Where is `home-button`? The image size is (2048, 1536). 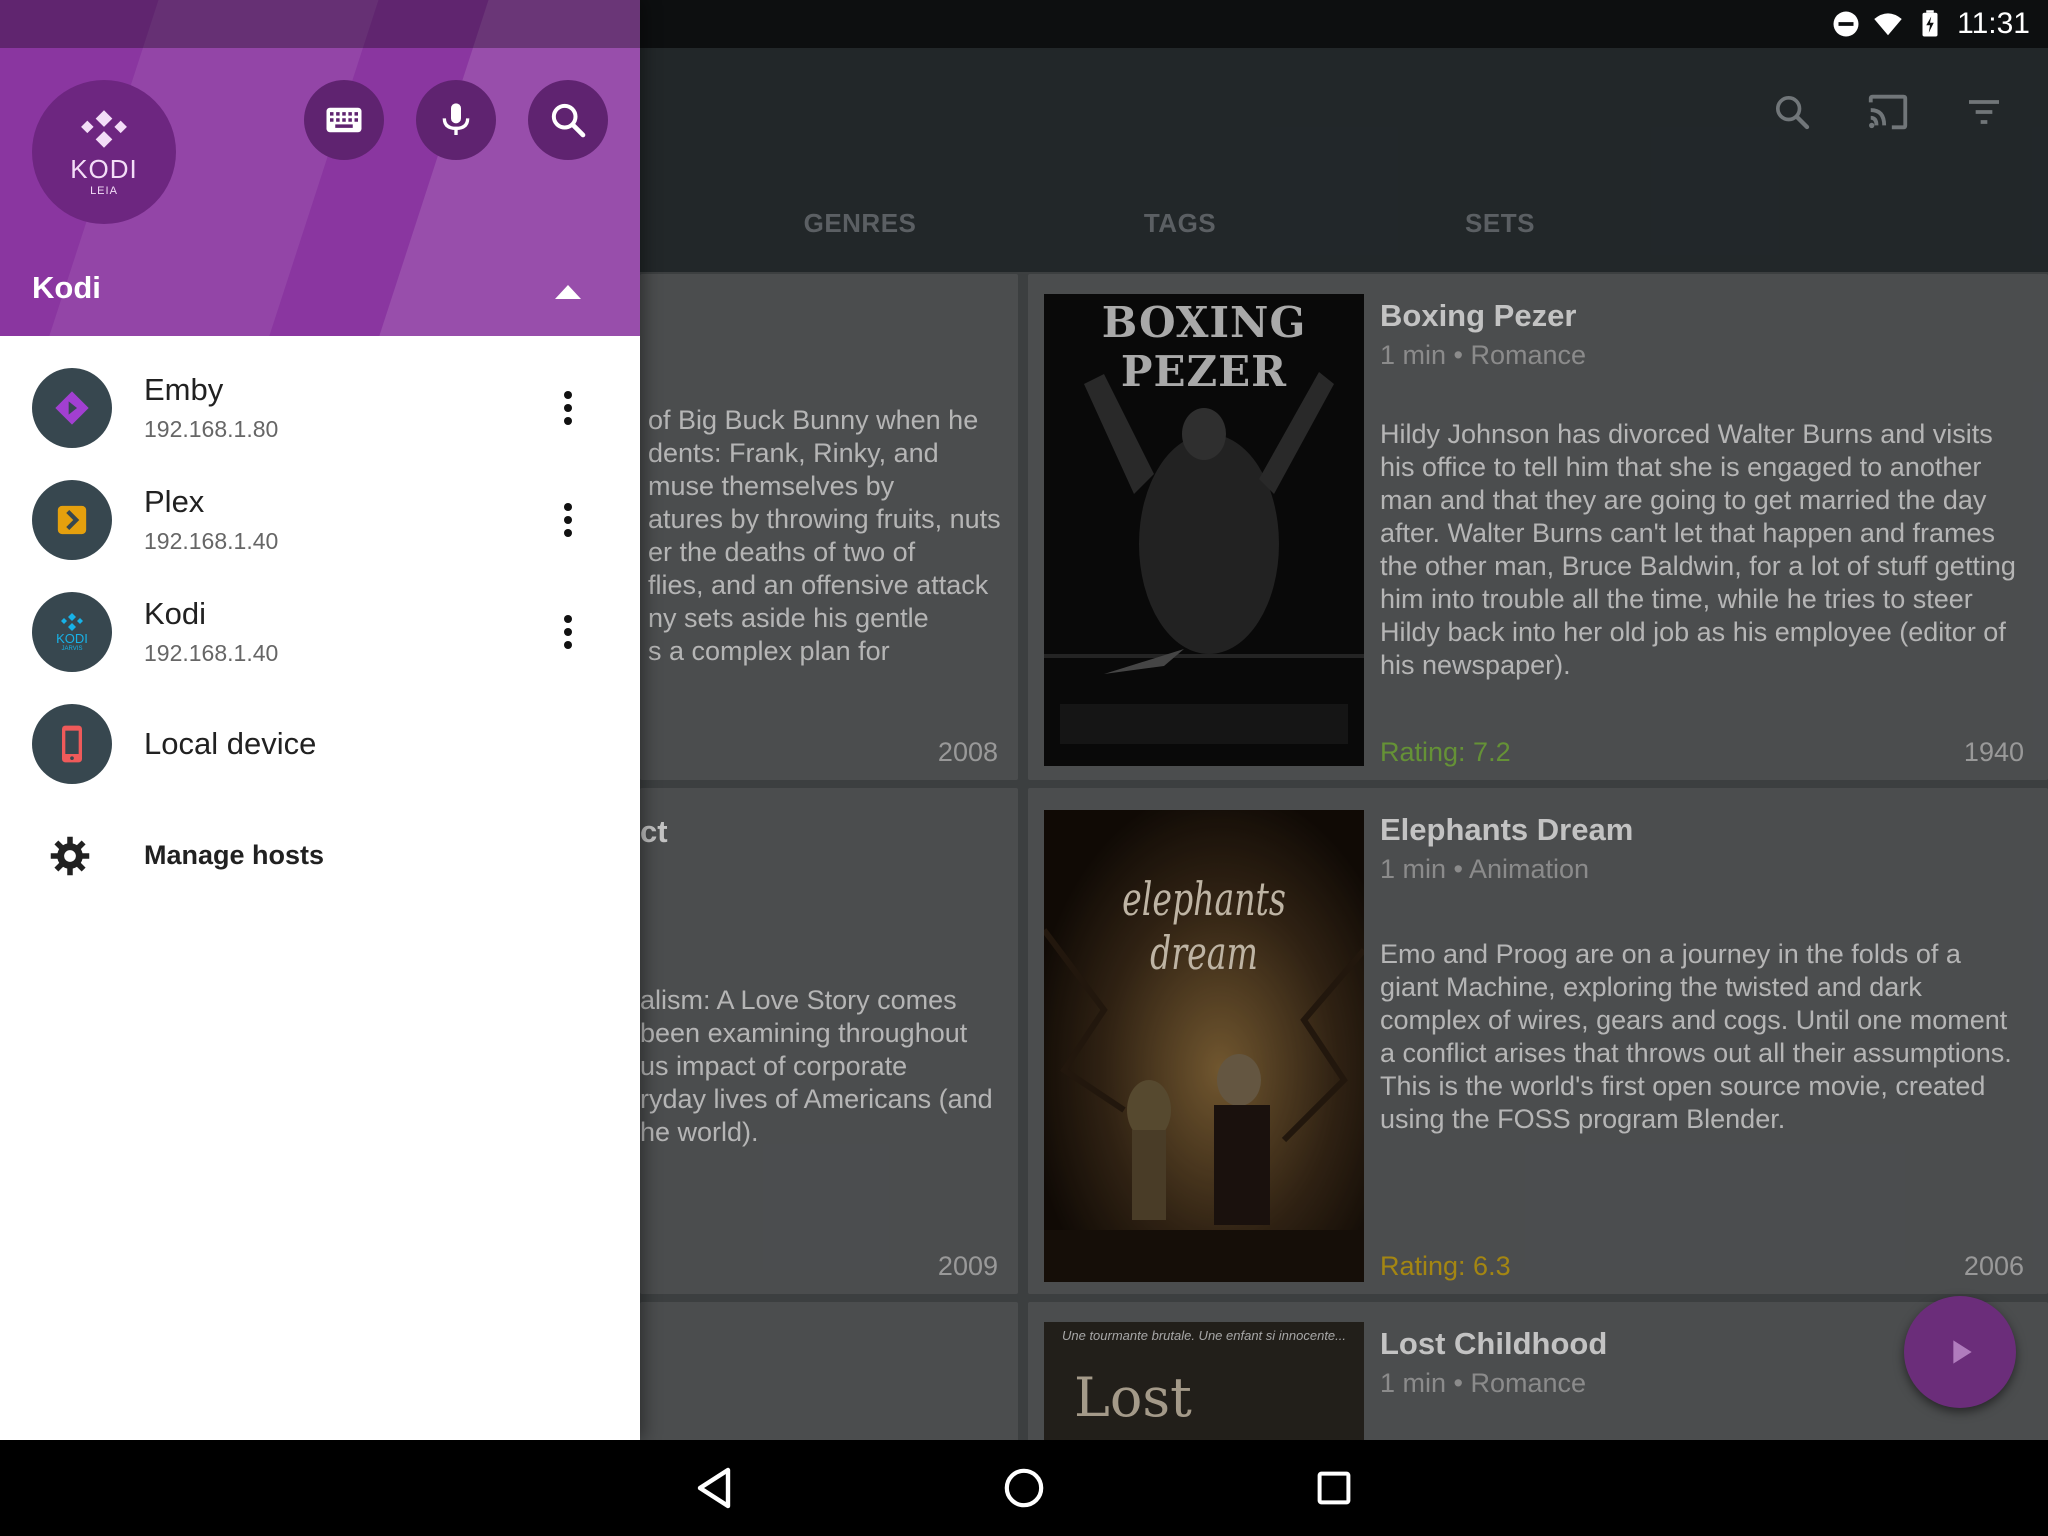 home-button is located at coordinates (1024, 1488).